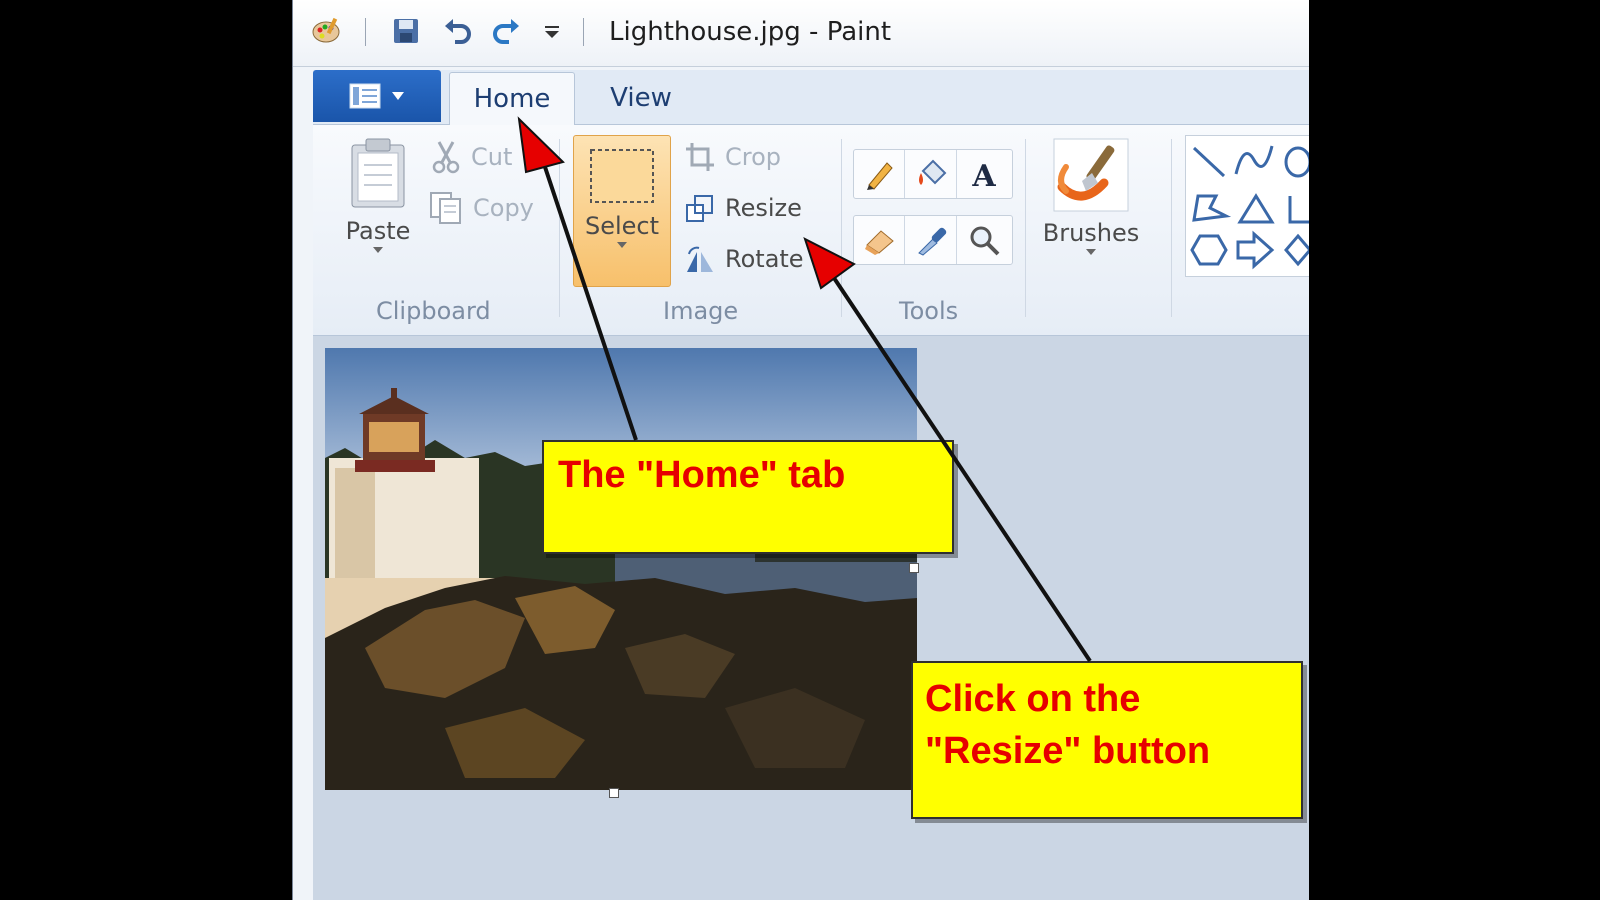 The height and width of the screenshot is (900, 1600). I want to click on resize-callout-line-1: Click on the, so click(1033, 699).